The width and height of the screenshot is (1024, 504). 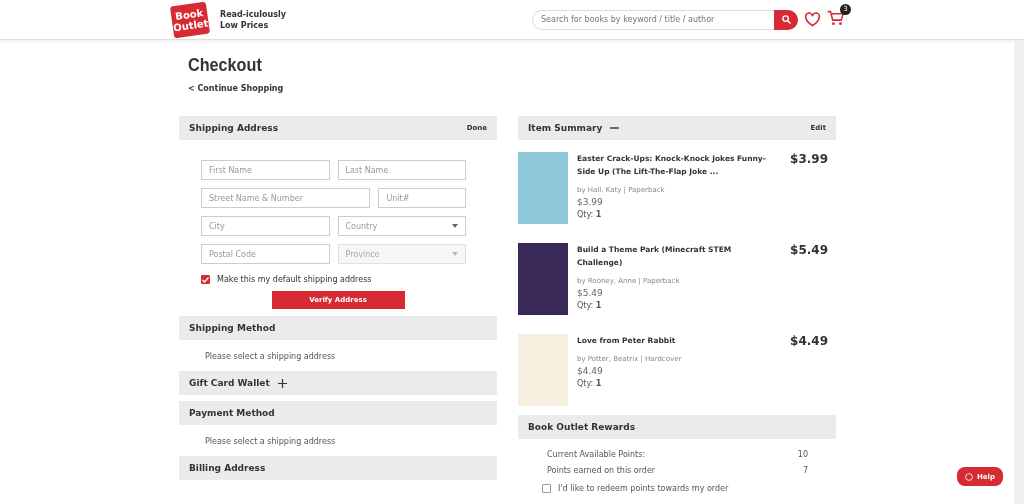 What do you see at coordinates (294, 279) in the screenshot?
I see `checkbox-label: Make this my default shipping address` at bounding box center [294, 279].